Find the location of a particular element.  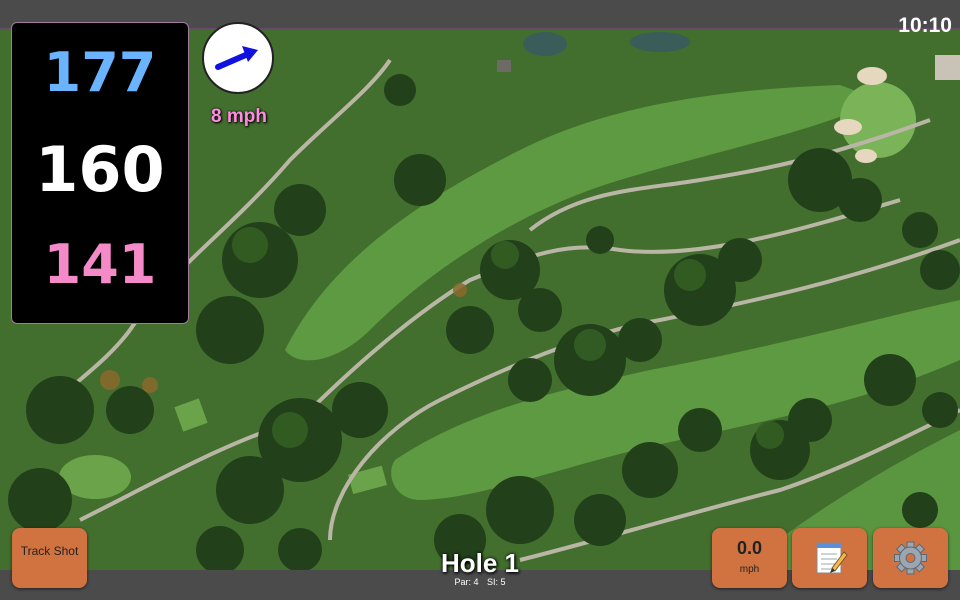

track-shot-button: Track Shot is located at coordinates (49, 558).